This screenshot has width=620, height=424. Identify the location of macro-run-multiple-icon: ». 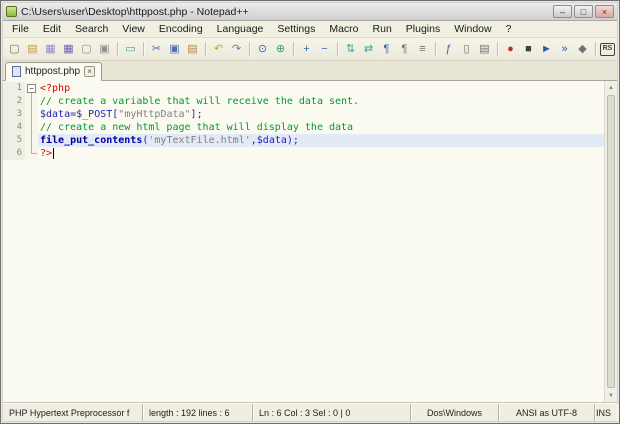
(564, 49).